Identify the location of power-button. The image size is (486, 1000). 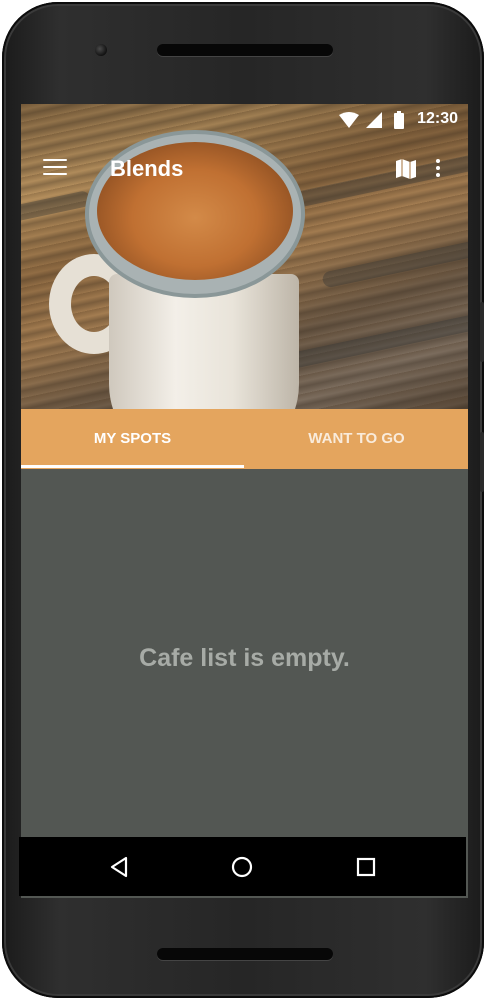
(482, 462).